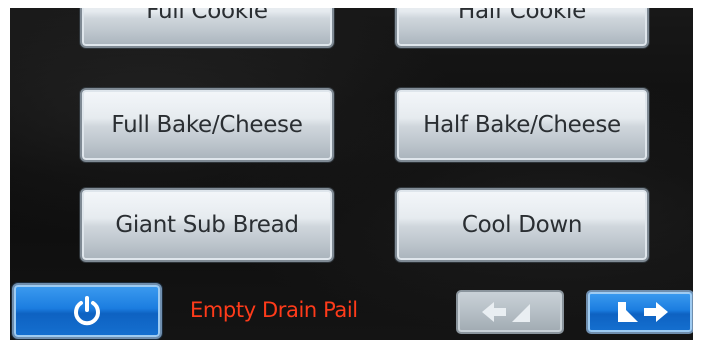 The height and width of the screenshot is (347, 701). I want to click on half-bake-cheese-button: Half Bake/Cheese, so click(522, 125).